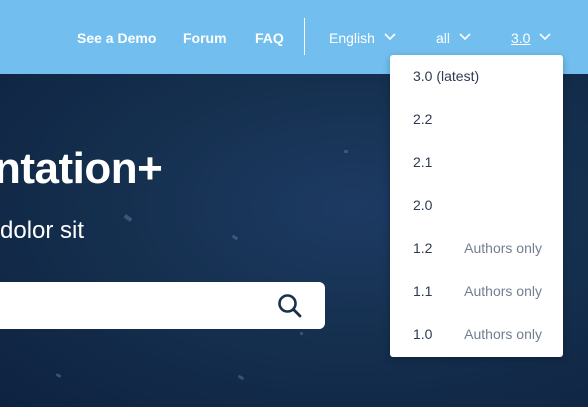  Describe the element at coordinates (205, 38) in the screenshot. I see `nav-link-forum: Forum` at that location.